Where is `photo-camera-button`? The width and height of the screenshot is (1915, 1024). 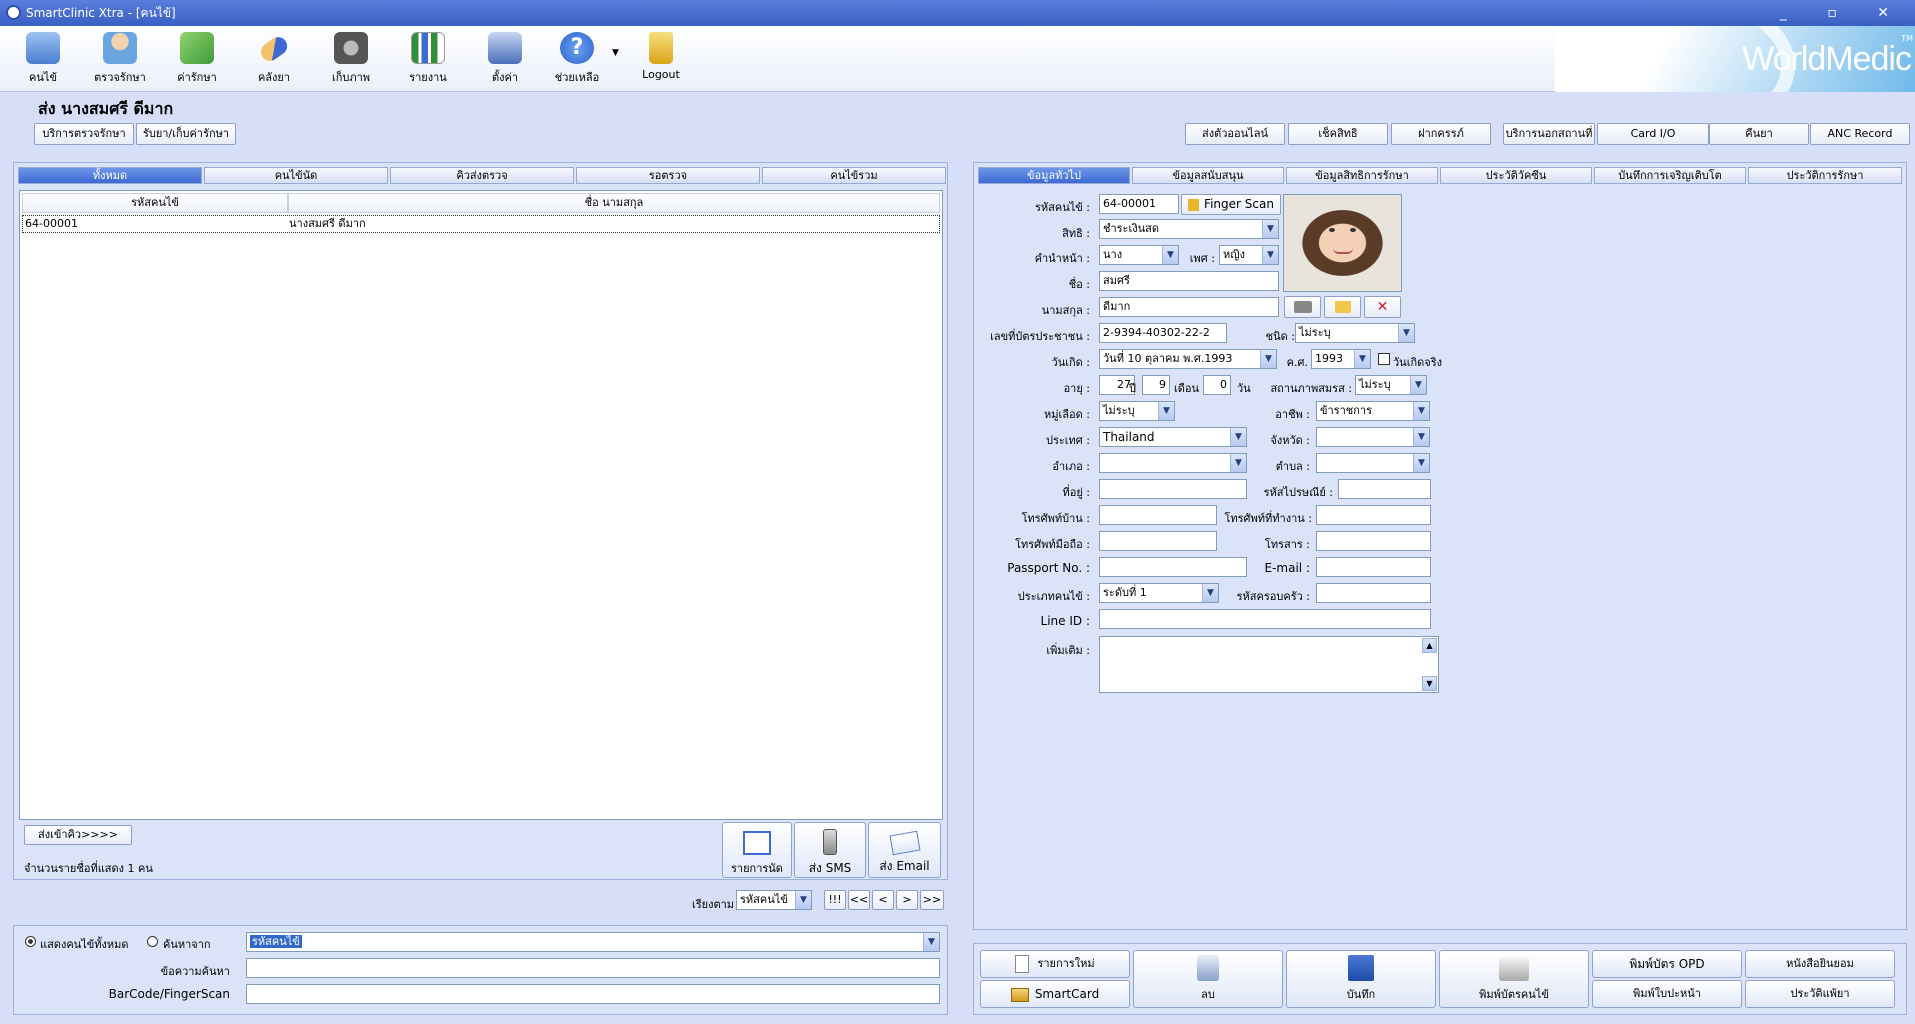
photo-camera-button is located at coordinates (1302, 307).